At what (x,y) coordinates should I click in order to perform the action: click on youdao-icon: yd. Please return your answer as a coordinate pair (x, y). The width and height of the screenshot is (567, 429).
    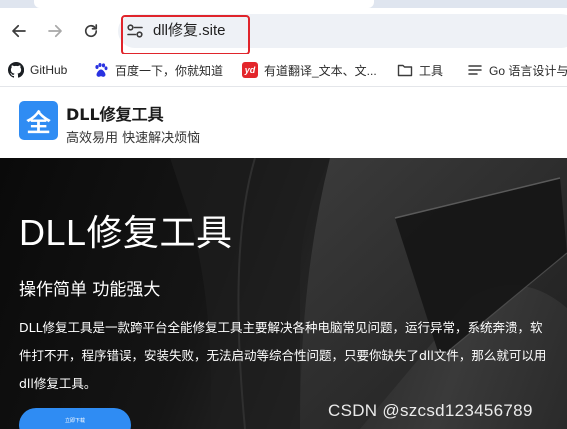
    Looking at the image, I should click on (250, 70).